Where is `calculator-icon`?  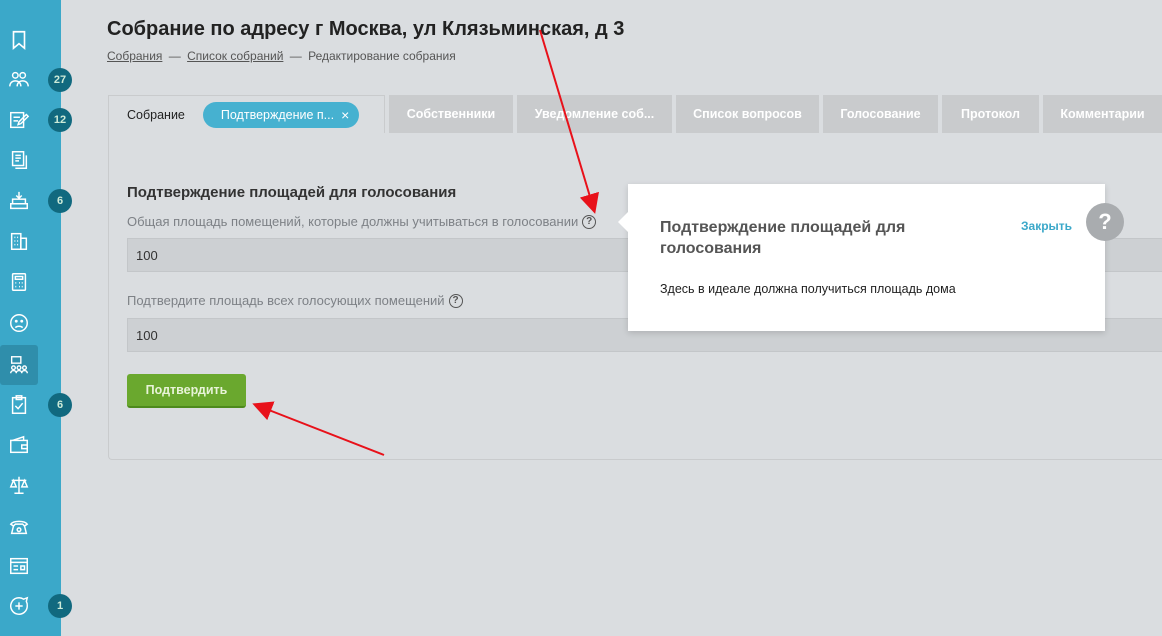 calculator-icon is located at coordinates (19, 282).